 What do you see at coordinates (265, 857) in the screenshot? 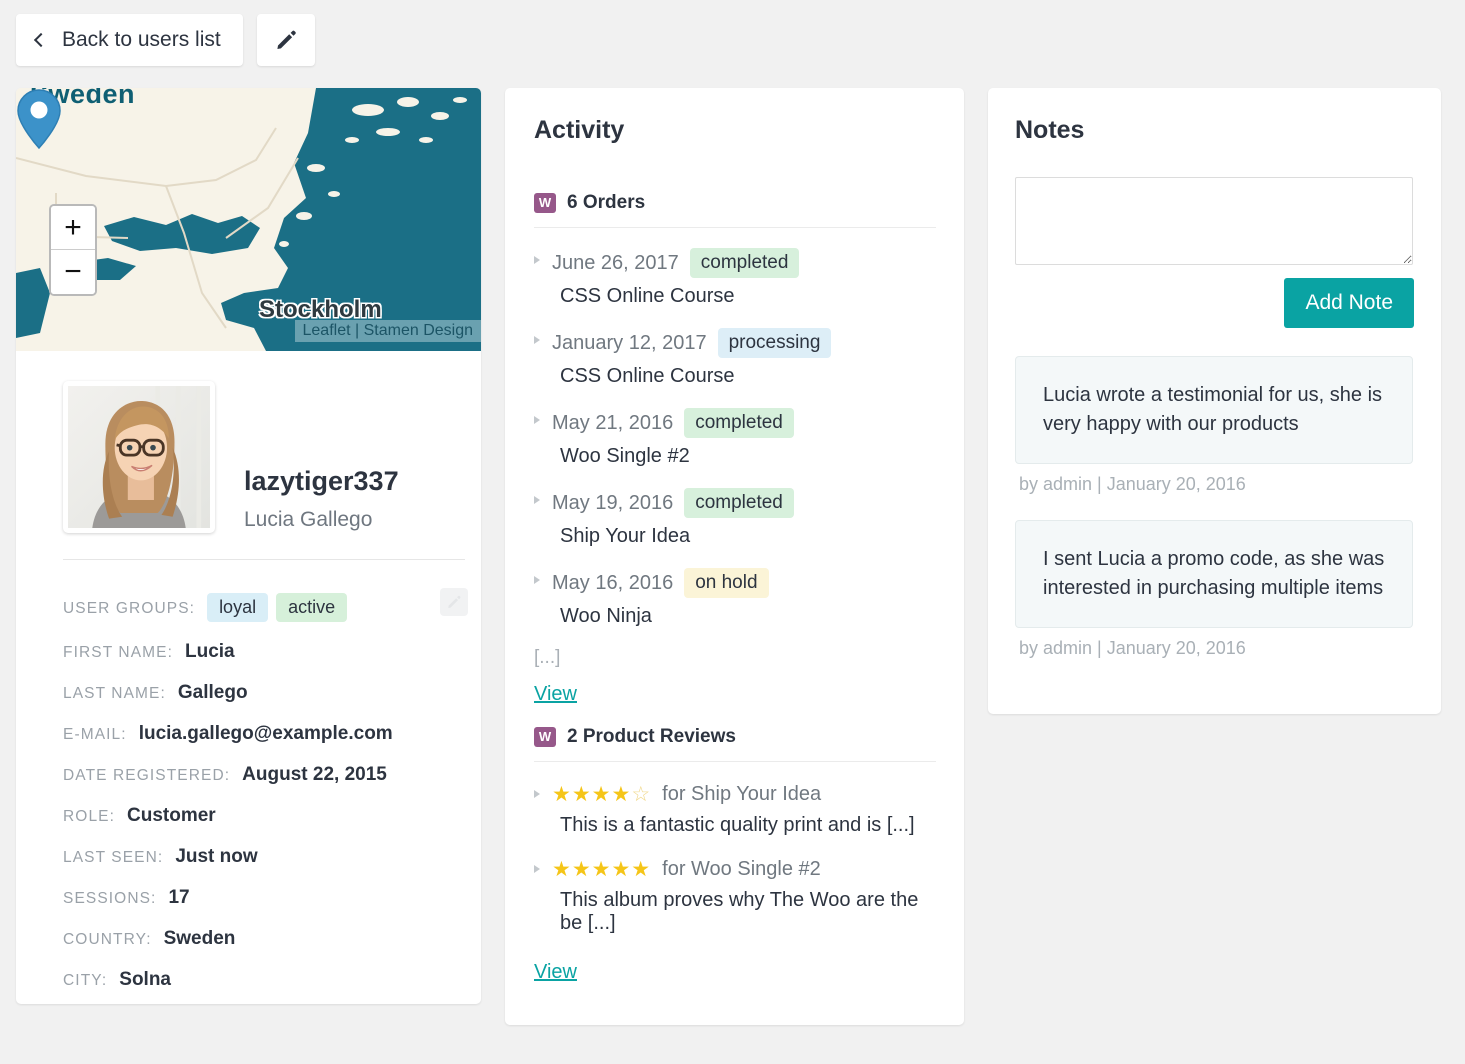
I see `detail-row-last-seen: LAST SEEN: Just now` at bounding box center [265, 857].